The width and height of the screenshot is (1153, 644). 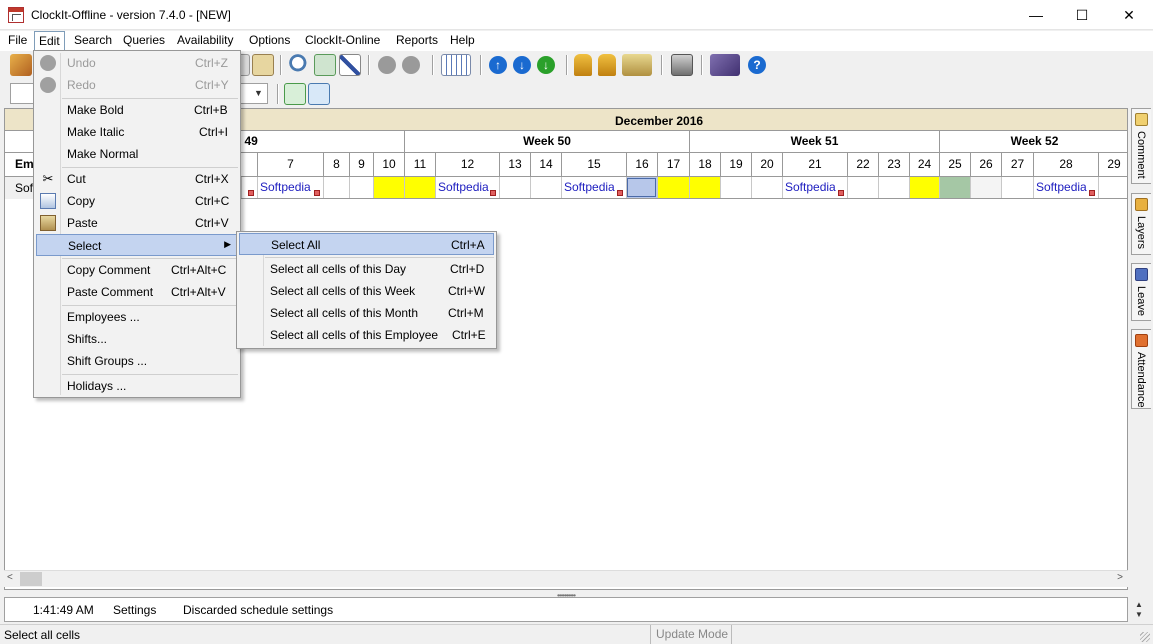 I want to click on menu-file: File, so click(x=17, y=40).